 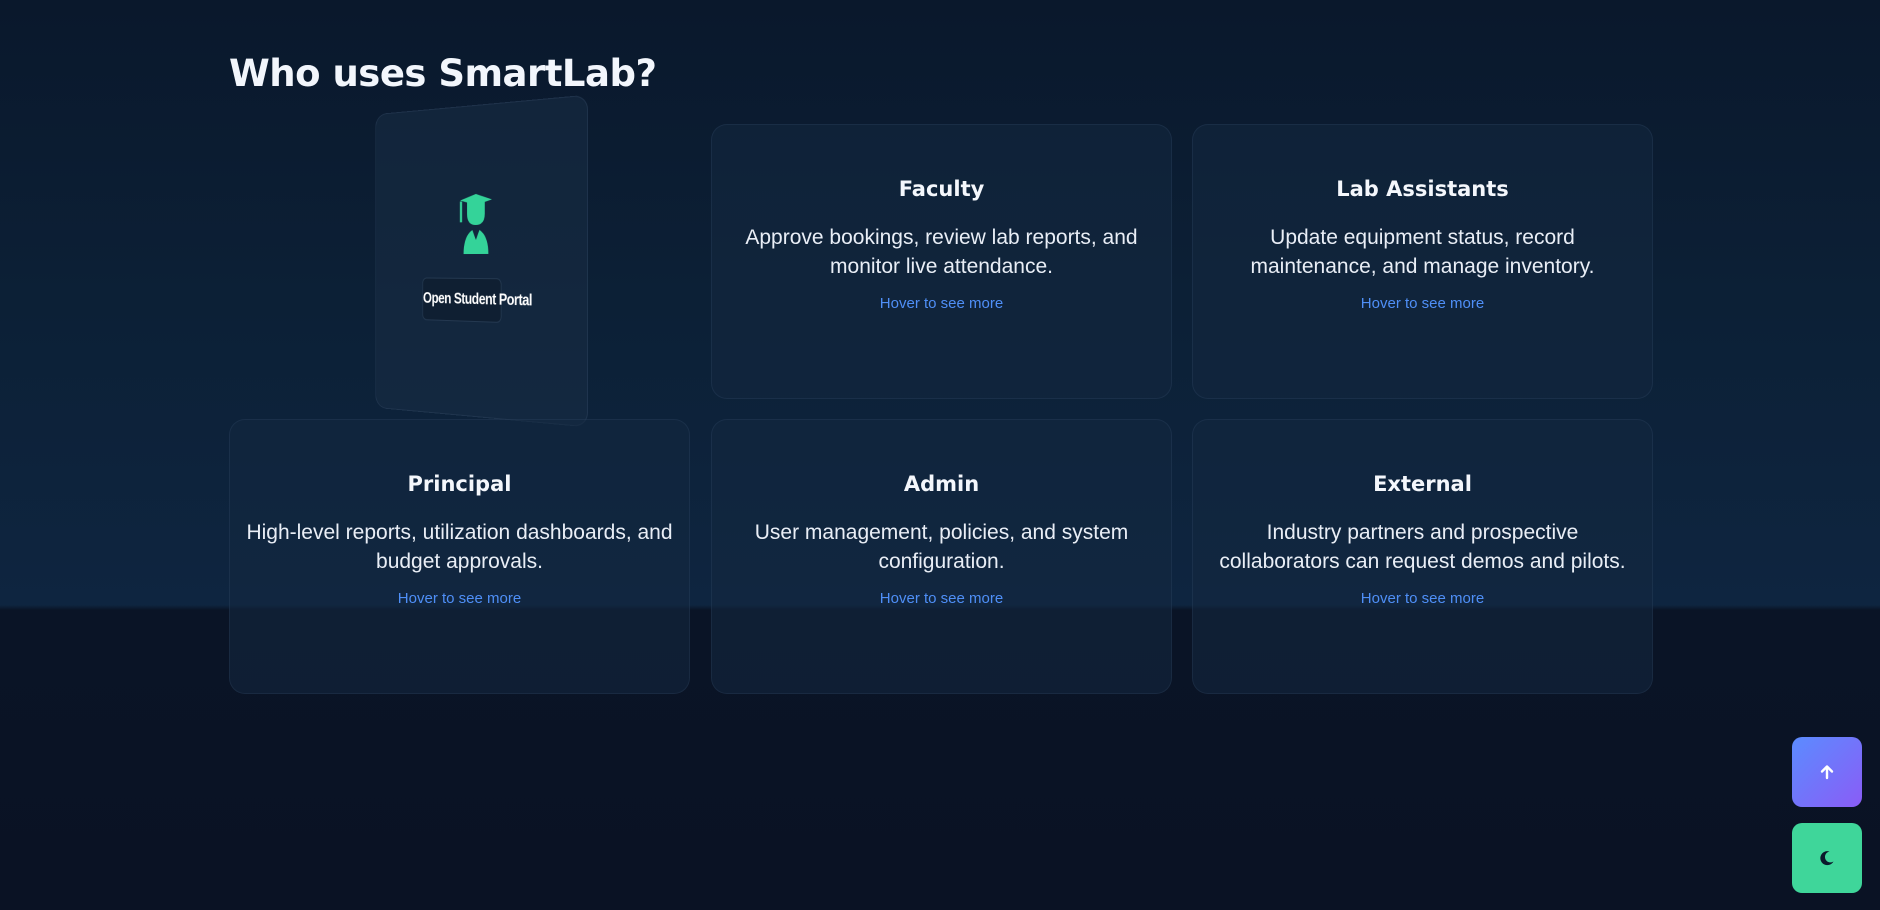 I want to click on section-title: Who uses SmartLab?, so click(x=443, y=73).